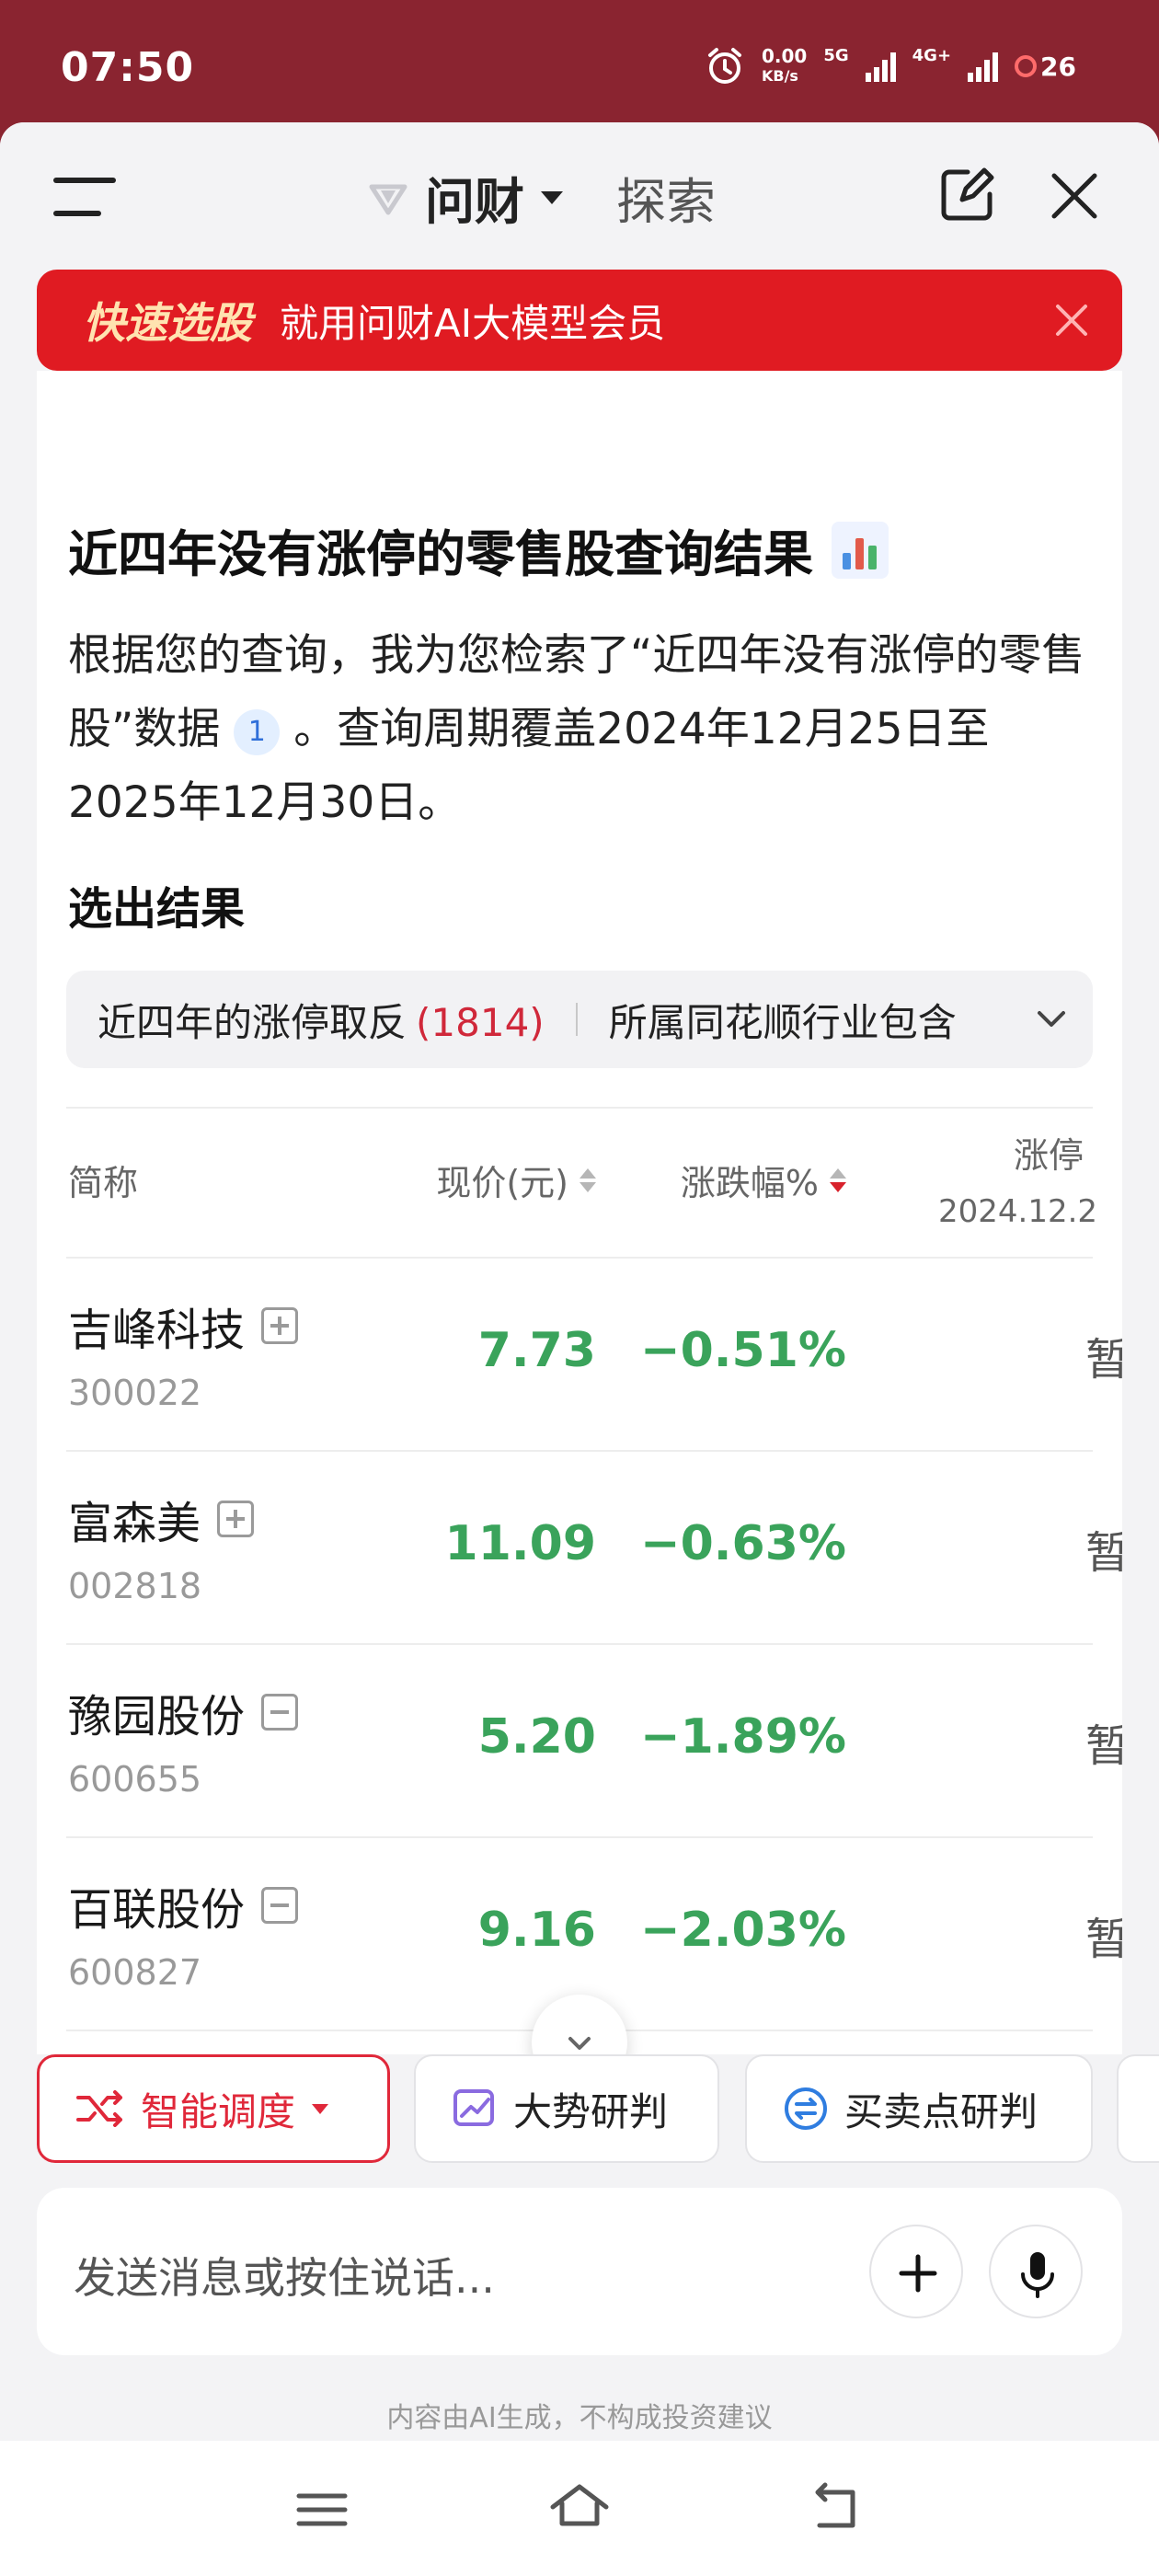  I want to click on brand-logo-icon, so click(388, 199).